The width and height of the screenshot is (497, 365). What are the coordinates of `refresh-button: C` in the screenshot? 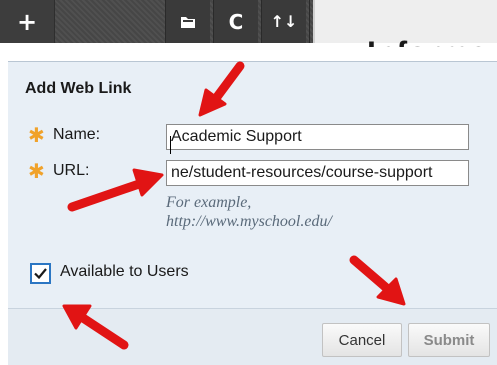 It's located at (236, 21).